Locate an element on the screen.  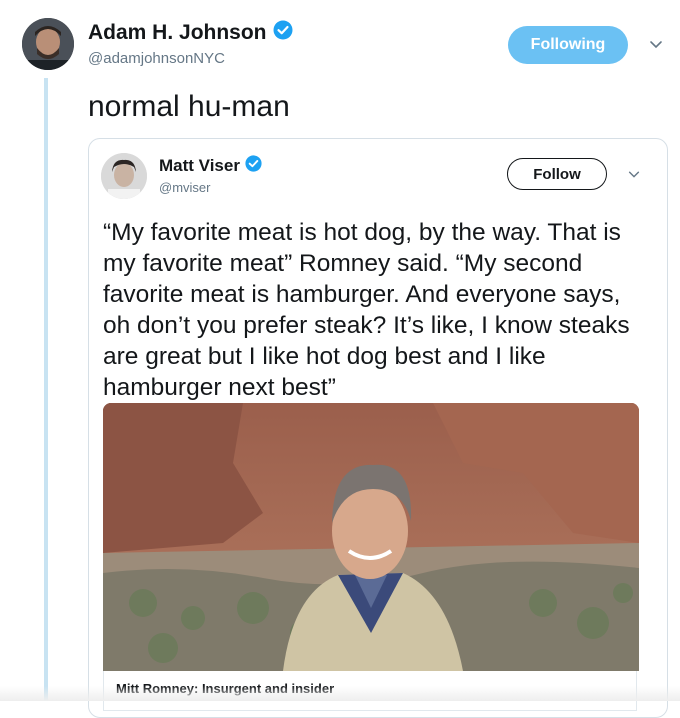
bottom-edge is located at coordinates (340, 693).